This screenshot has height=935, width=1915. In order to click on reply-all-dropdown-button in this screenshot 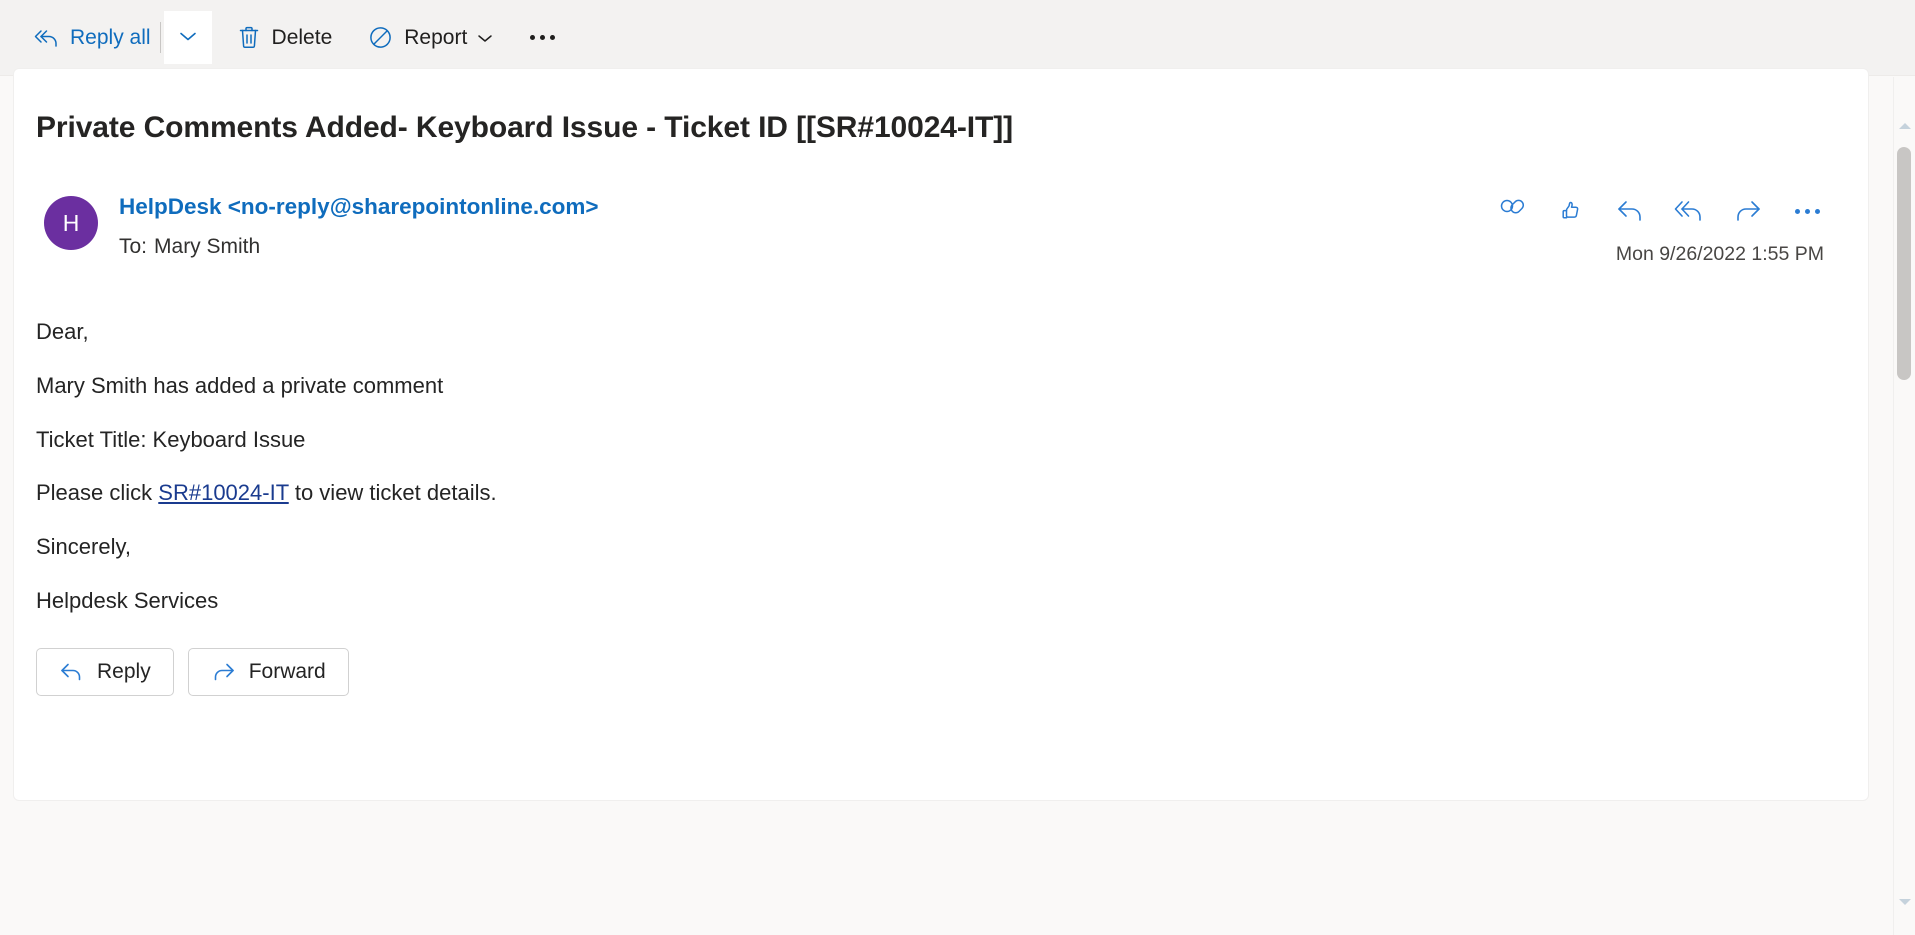, I will do `click(185, 37)`.